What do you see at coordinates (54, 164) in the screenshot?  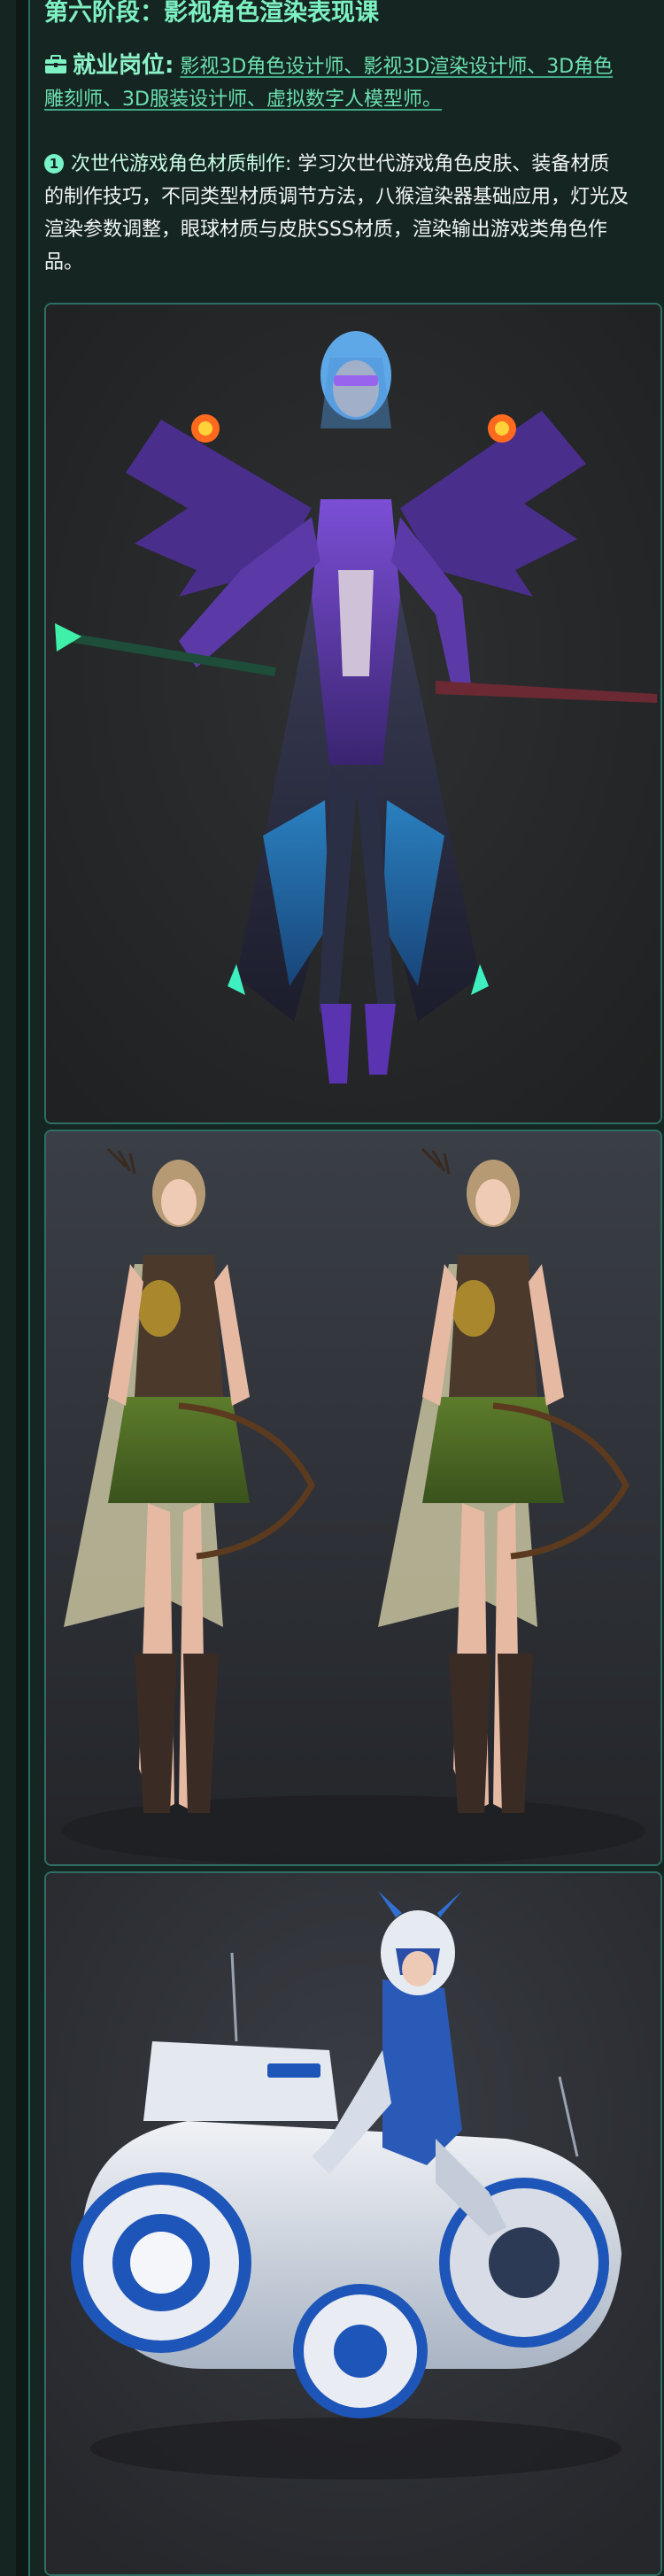 I see `module-number-badge: 1` at bounding box center [54, 164].